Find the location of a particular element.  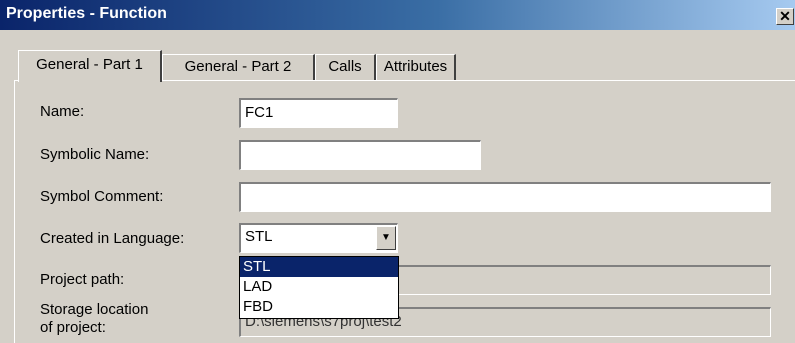

title-bar: Properties - Function ✕ is located at coordinates (397, 15).